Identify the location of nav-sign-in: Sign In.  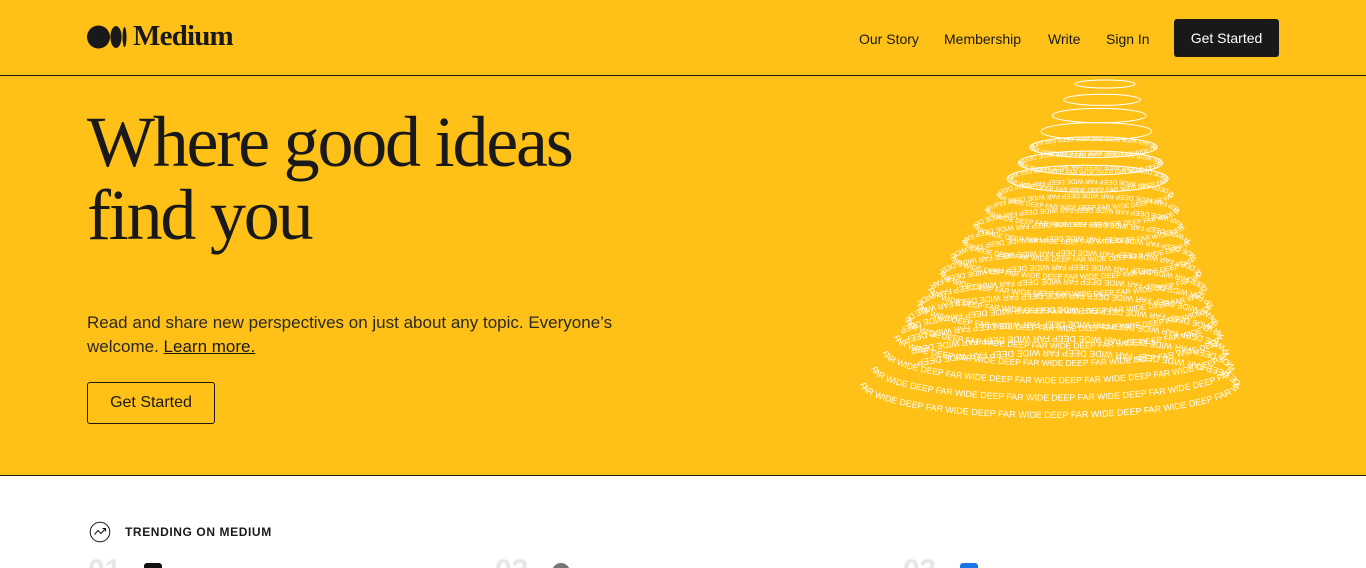
(1128, 39).